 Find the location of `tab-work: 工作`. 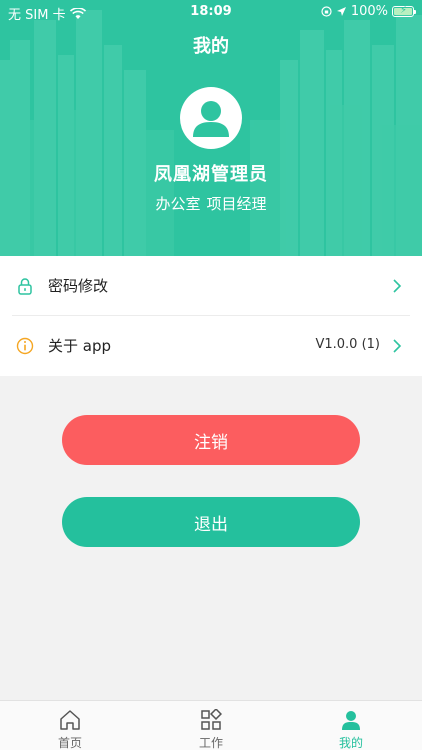

tab-work: 工作 is located at coordinates (211, 725).